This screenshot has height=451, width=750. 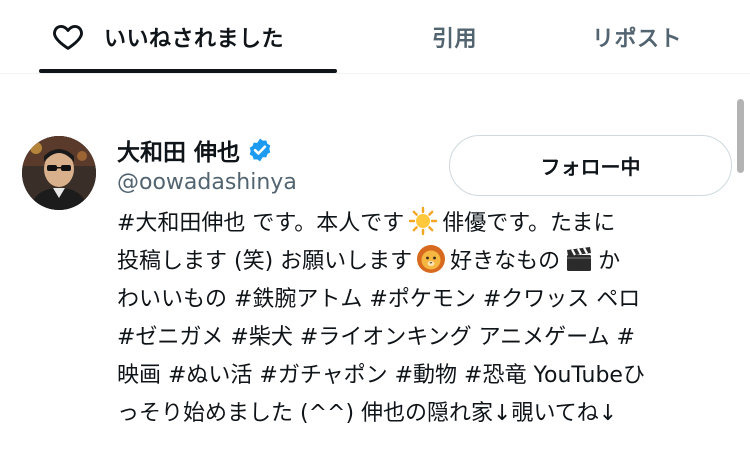 I want to click on tab-likes: いいねされました, so click(x=168, y=36).